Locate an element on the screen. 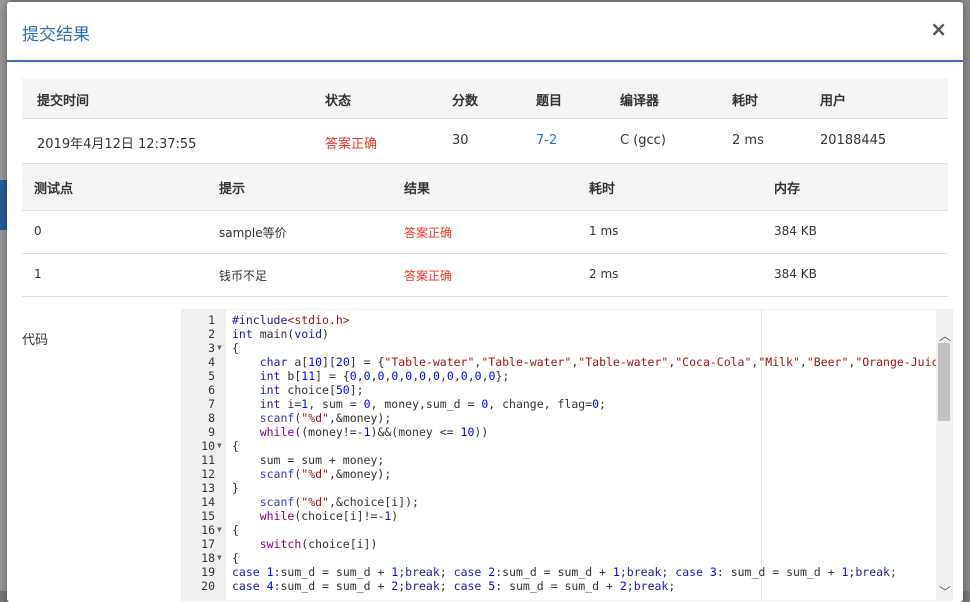  code-line: 2 int main(void) is located at coordinates (542, 334).